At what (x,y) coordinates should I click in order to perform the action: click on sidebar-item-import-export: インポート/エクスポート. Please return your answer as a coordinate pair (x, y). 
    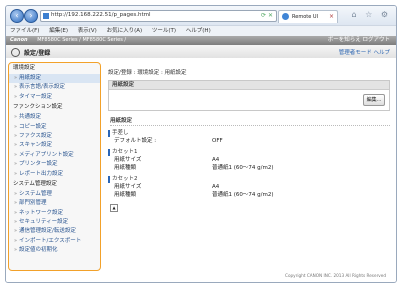
    Looking at the image, I should click on (54, 242).